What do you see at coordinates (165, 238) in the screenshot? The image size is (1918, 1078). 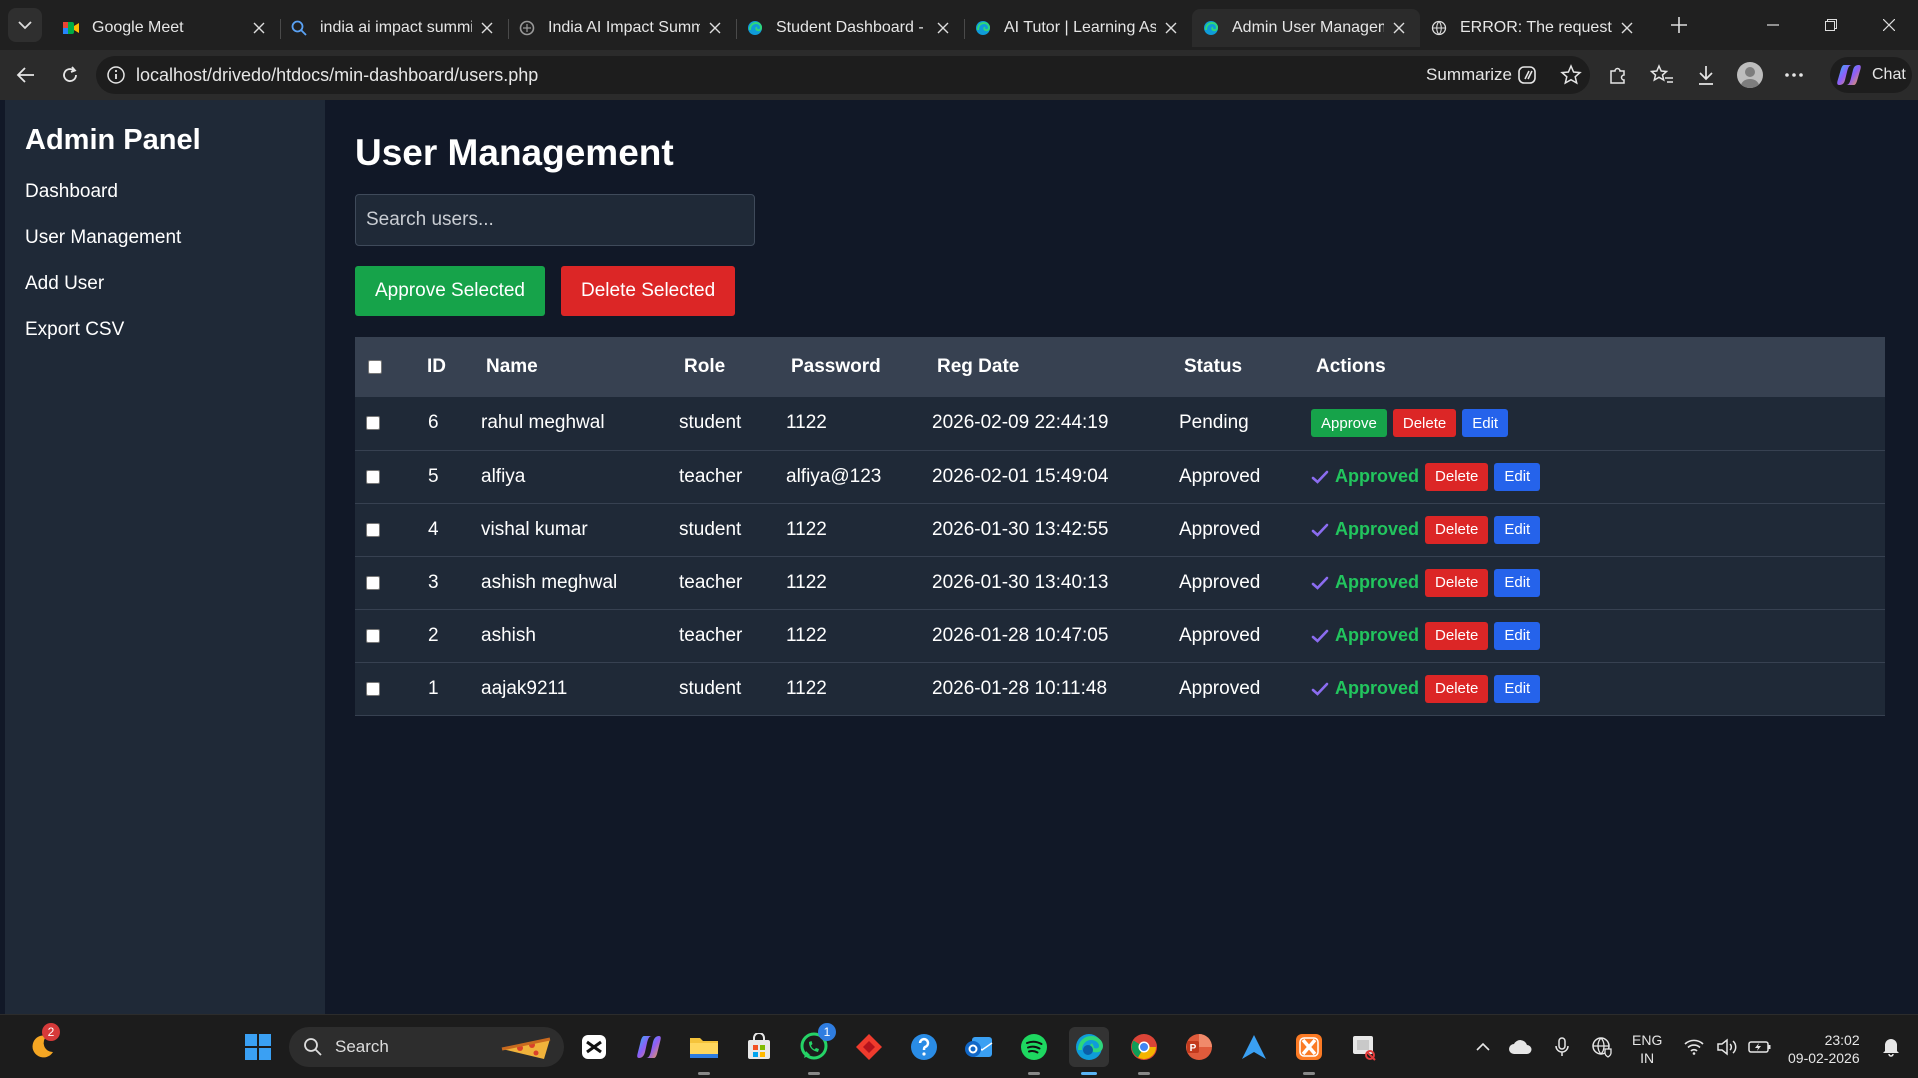 I see `sidebar-item-user-management: User Management` at bounding box center [165, 238].